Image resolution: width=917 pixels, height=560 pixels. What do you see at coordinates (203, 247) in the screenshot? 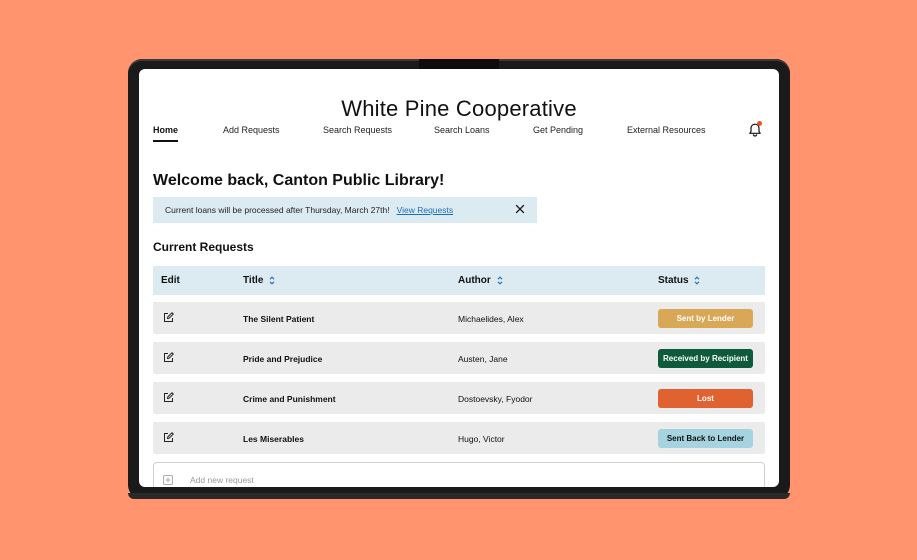
I see `current-requests-heading: Current Requests` at bounding box center [203, 247].